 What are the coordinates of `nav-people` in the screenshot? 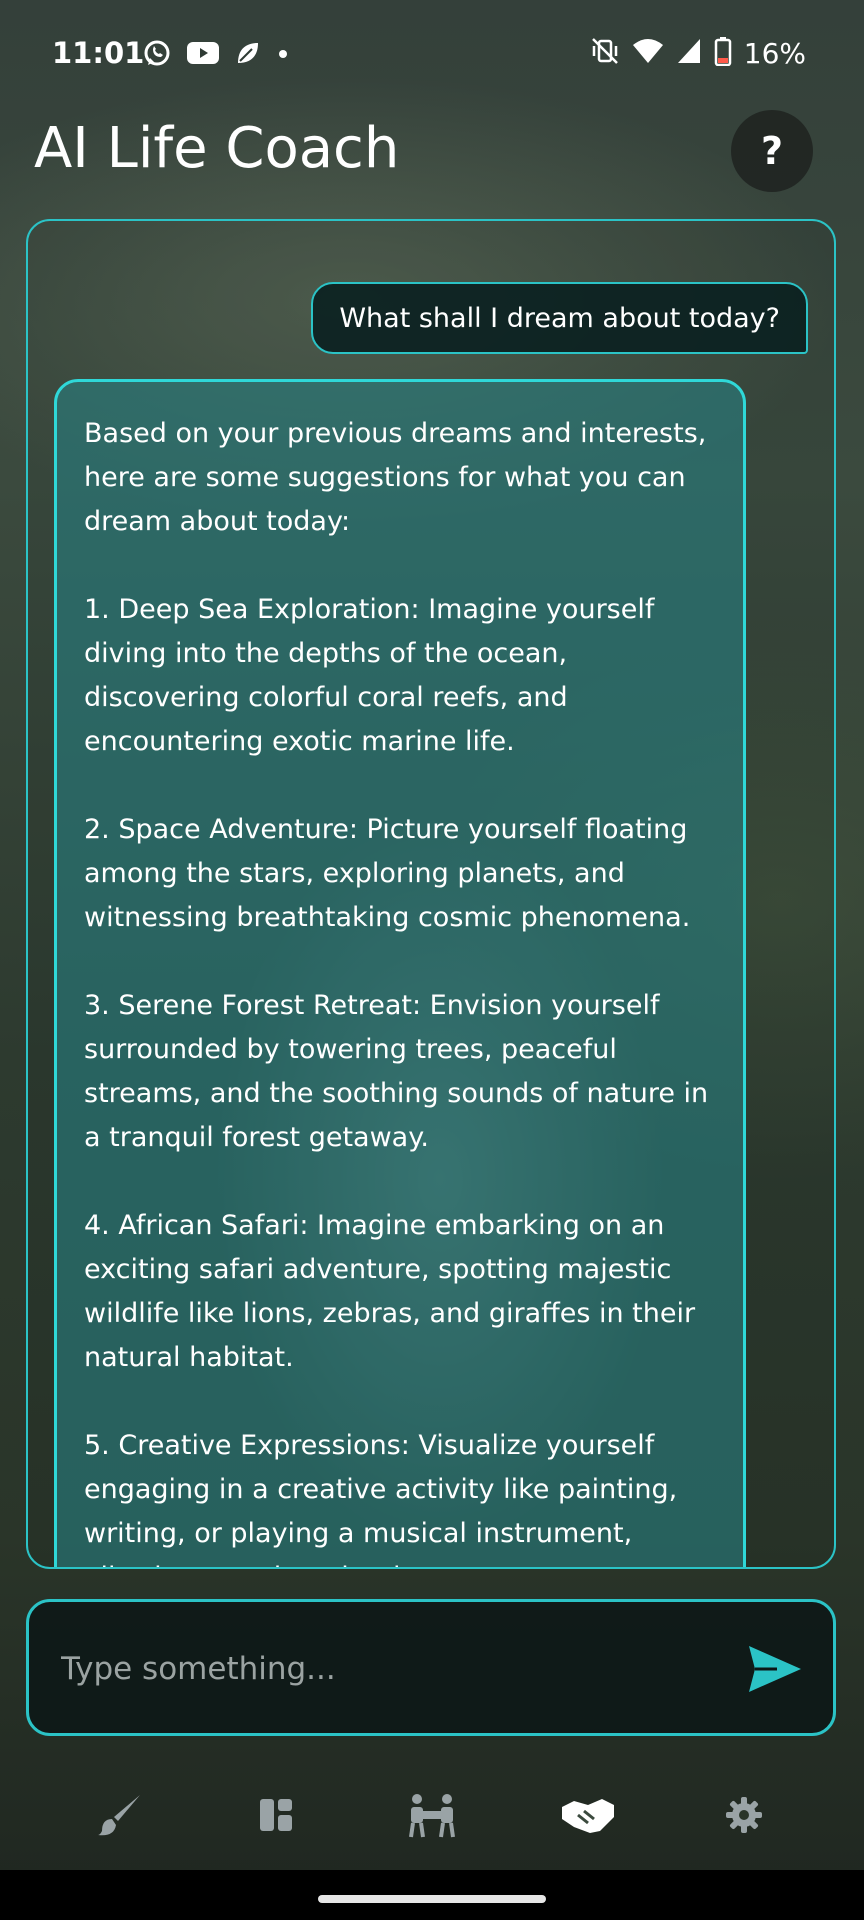 It's located at (432, 1815).